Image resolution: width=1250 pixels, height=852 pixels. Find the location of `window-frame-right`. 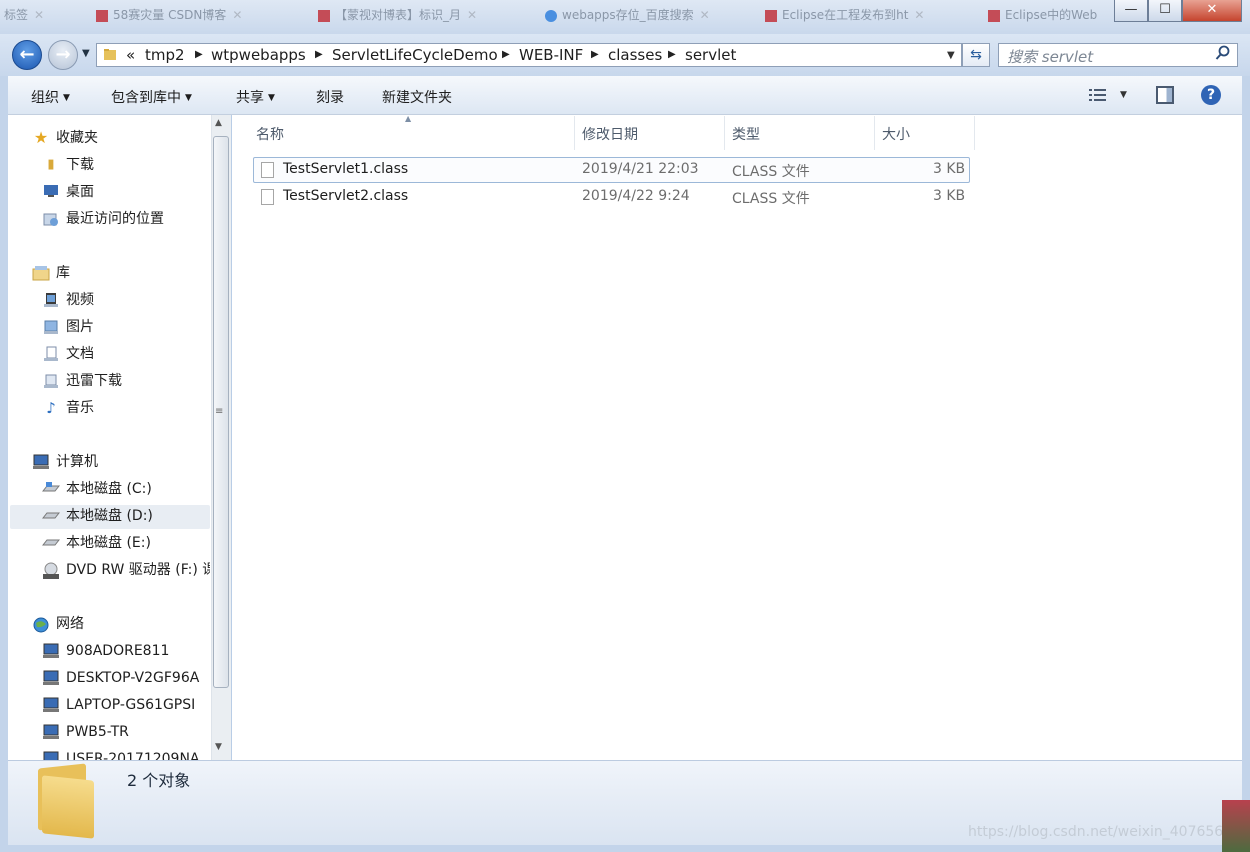

window-frame-right is located at coordinates (1246, 443).